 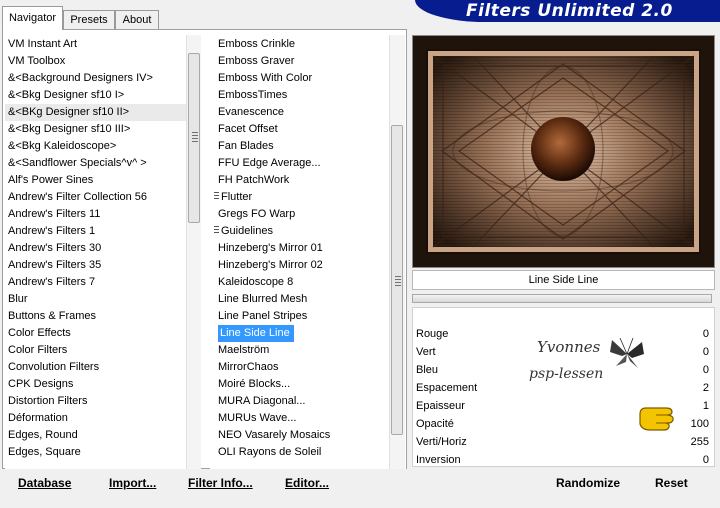 I want to click on filter-item: Line Side Line, so click(x=310, y=333).